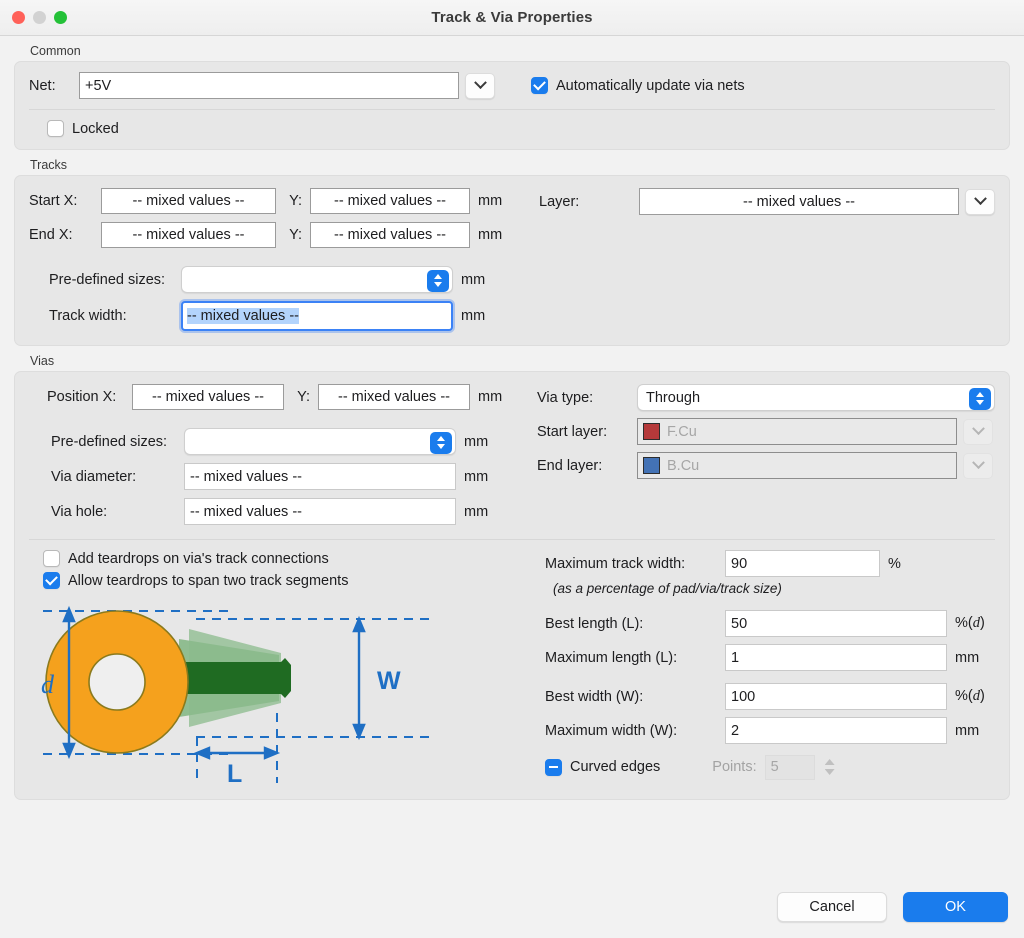 The height and width of the screenshot is (938, 1024). What do you see at coordinates (734, 767) in the screenshot?
I see `points-label: Points:` at bounding box center [734, 767].